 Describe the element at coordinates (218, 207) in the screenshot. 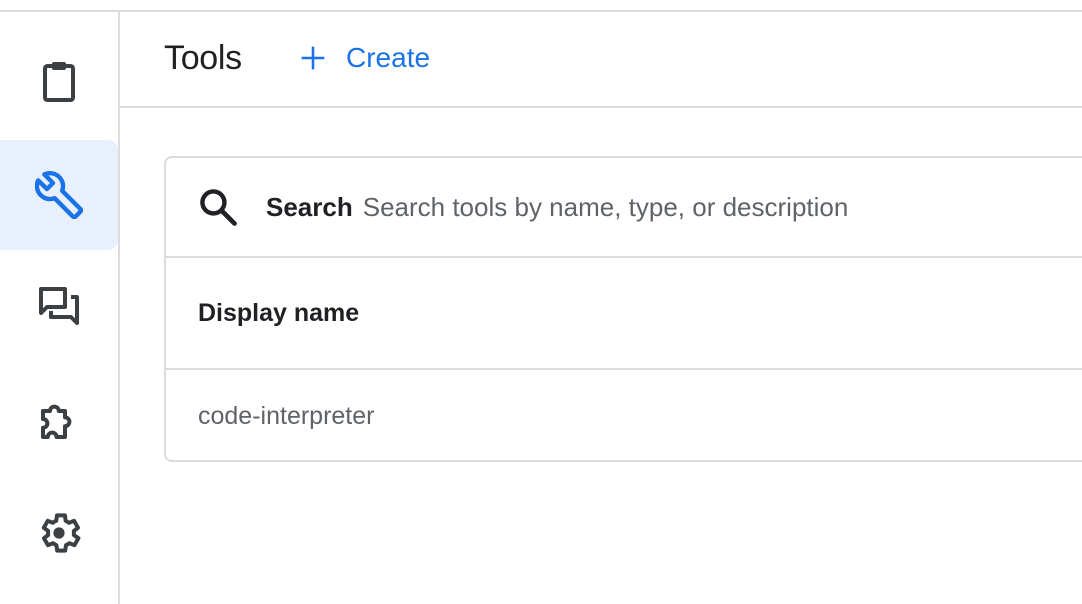

I see `search-icon` at that location.